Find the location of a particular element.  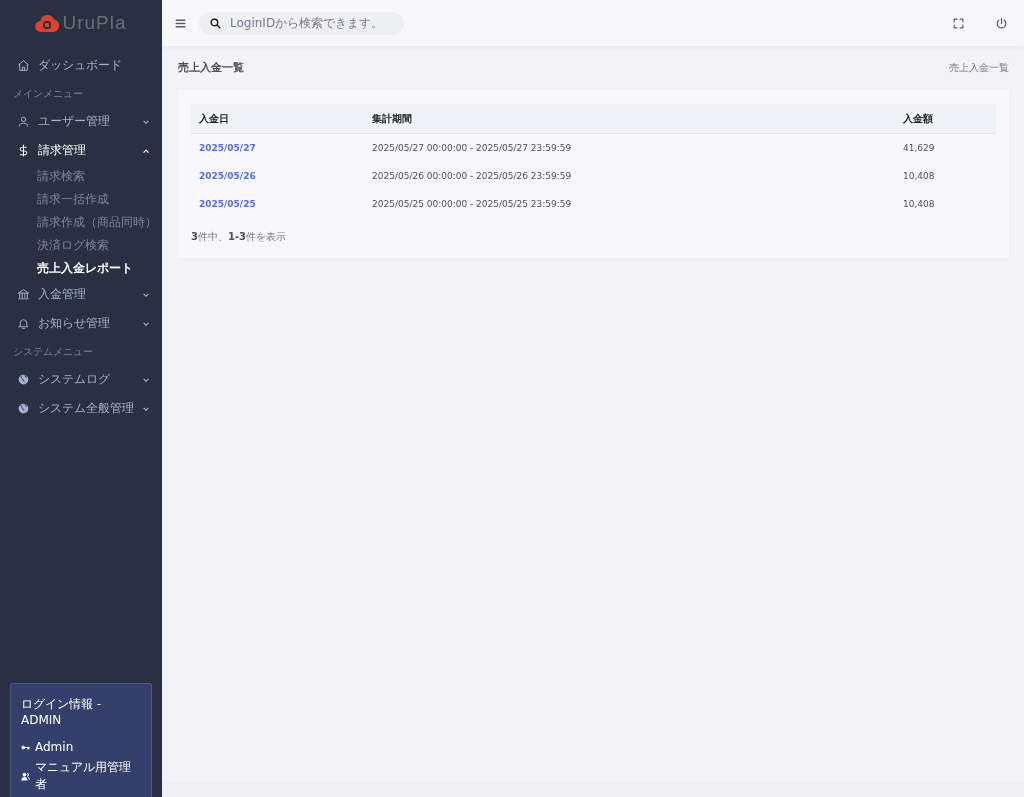

cloud-logo-icon is located at coordinates (47, 23).